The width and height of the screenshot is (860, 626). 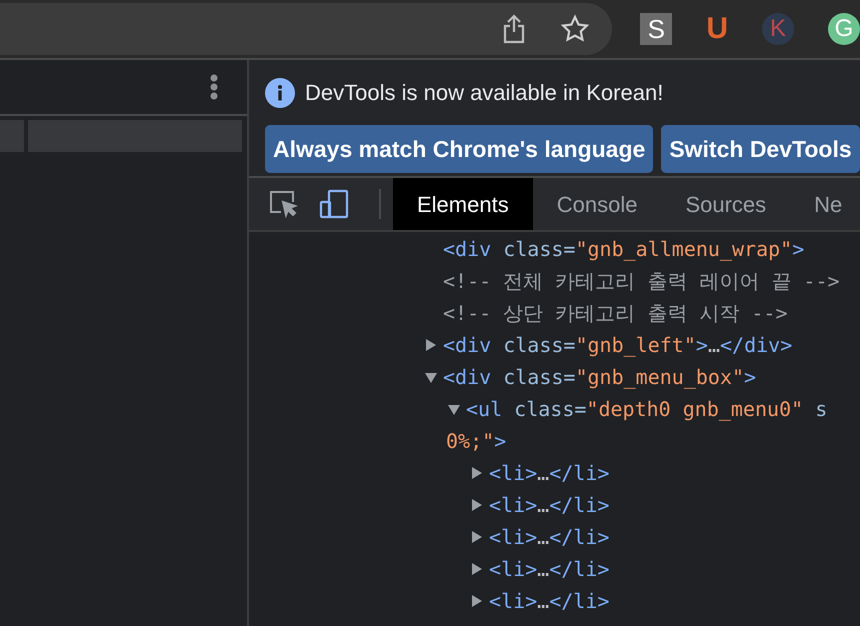 What do you see at coordinates (514, 29) in the screenshot?
I see `share-icon` at bounding box center [514, 29].